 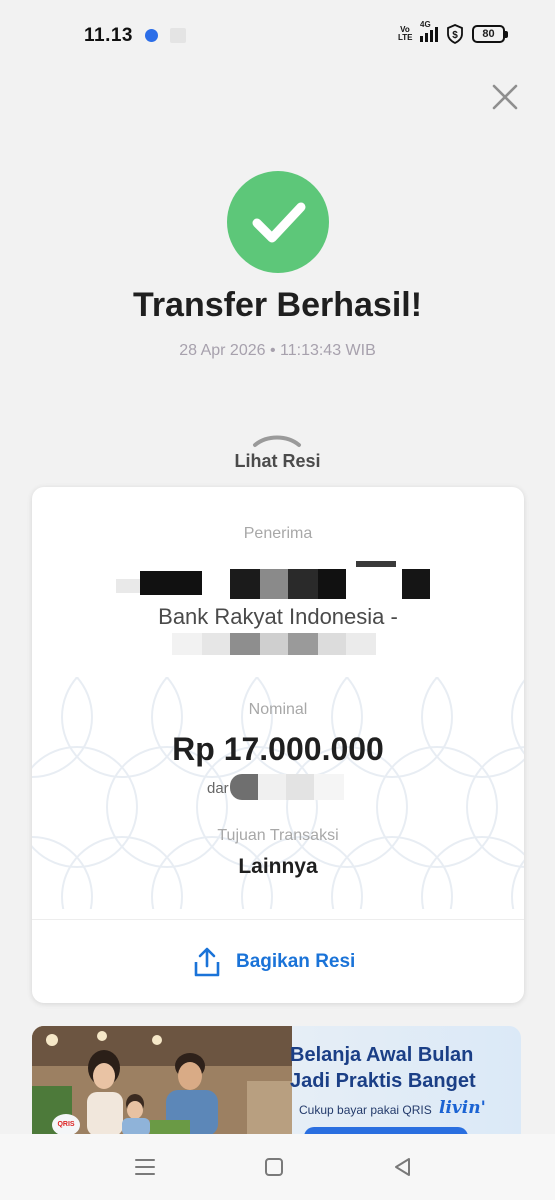 I want to click on purpose-value: Lainnya, so click(x=278, y=866).